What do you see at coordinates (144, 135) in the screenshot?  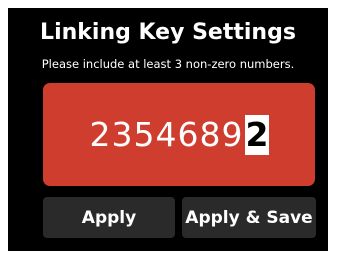 I see `key-digit-3: 5` at bounding box center [144, 135].